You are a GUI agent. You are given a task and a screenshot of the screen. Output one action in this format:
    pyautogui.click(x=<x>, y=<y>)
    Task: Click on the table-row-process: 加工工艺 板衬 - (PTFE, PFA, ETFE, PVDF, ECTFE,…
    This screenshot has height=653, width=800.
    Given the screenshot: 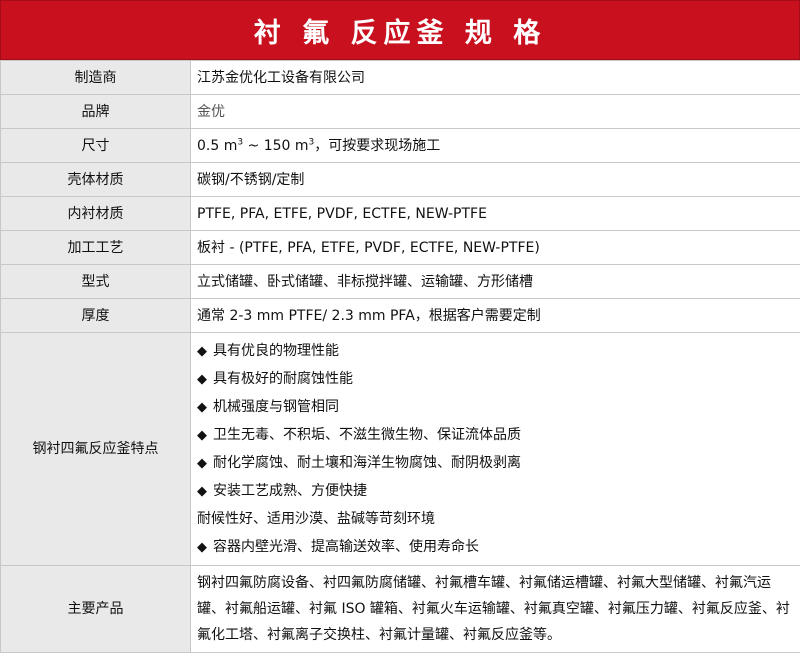 What is the action you would take?
    pyautogui.click(x=400, y=248)
    